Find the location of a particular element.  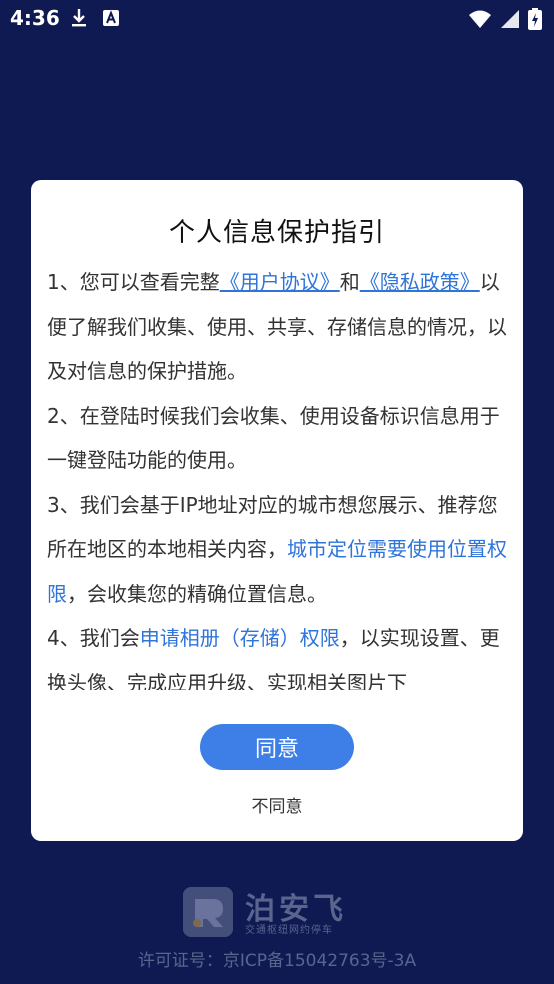

agree-button: 同意 is located at coordinates (277, 747).